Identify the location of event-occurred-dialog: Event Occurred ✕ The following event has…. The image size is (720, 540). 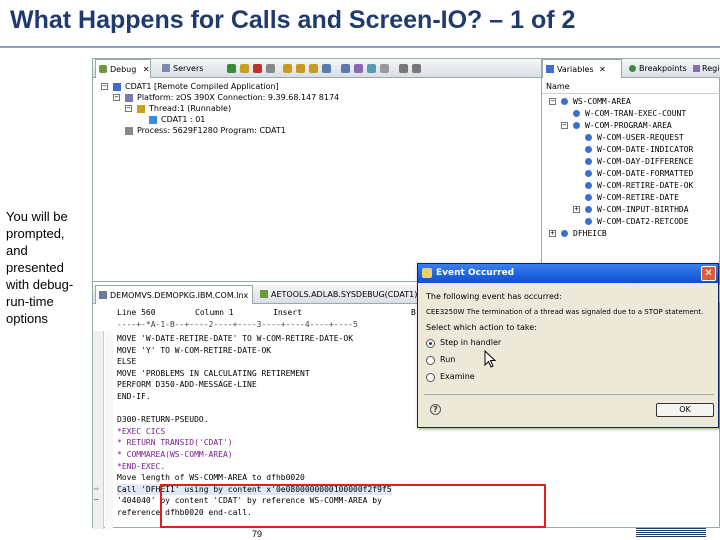
(568, 345).